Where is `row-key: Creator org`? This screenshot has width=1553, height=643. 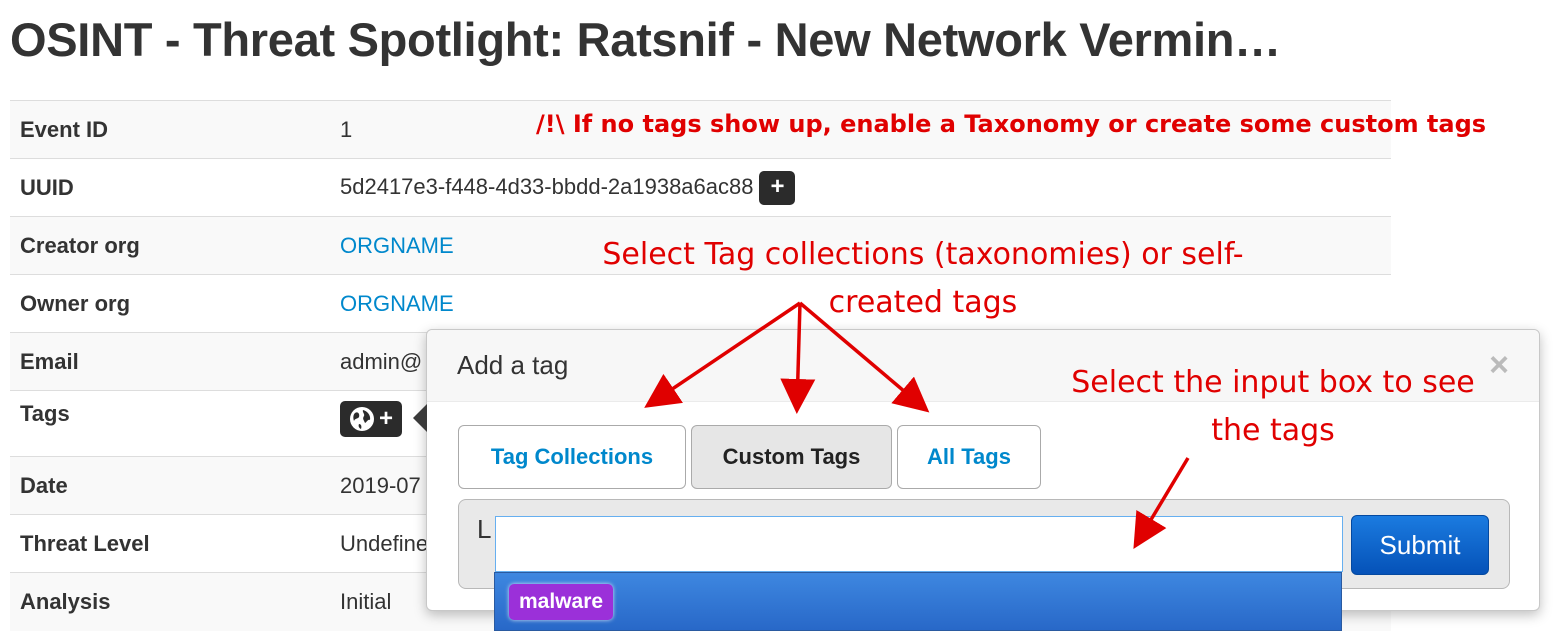
row-key: Creator org is located at coordinates (80, 245).